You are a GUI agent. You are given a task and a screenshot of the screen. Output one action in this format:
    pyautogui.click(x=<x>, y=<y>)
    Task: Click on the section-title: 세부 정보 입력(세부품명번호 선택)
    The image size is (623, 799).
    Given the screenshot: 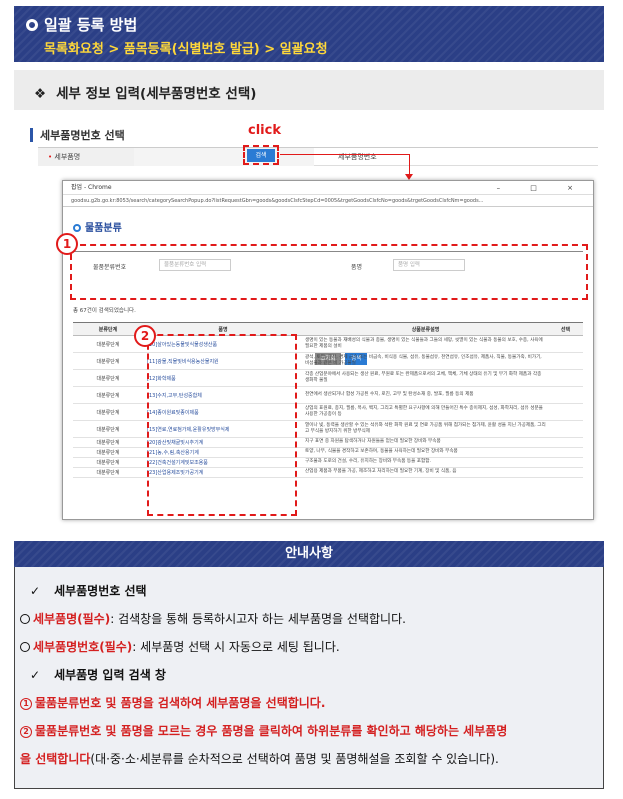 What is the action you would take?
    pyautogui.click(x=156, y=94)
    